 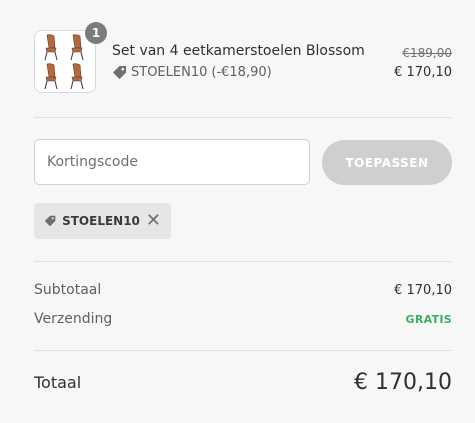 What do you see at coordinates (169, 72) in the screenshot?
I see `discount-code: STOELEN10` at bounding box center [169, 72].